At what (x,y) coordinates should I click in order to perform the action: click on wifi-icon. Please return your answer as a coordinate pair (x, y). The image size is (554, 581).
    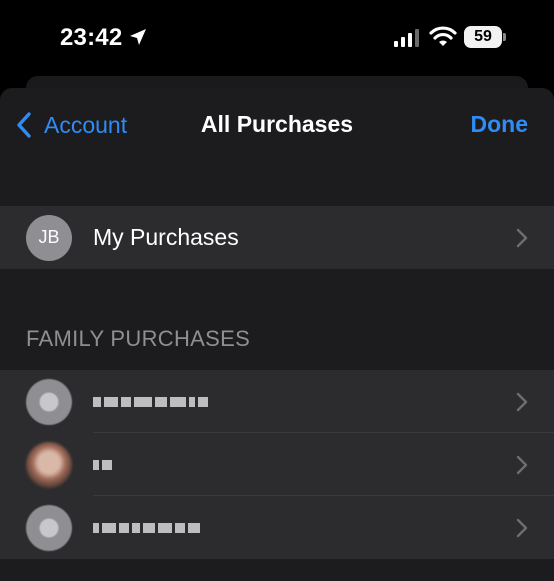
    Looking at the image, I should click on (443, 36).